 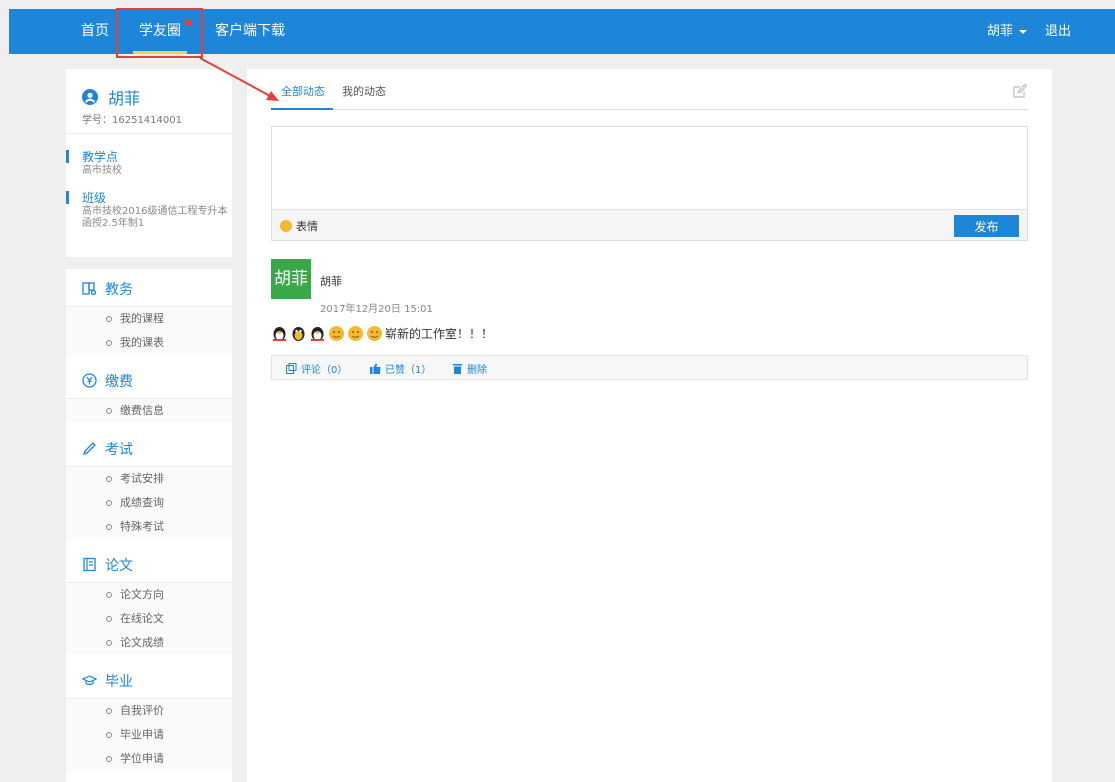 What do you see at coordinates (999, 31) in the screenshot?
I see `user-menu-label: 胡菲` at bounding box center [999, 31].